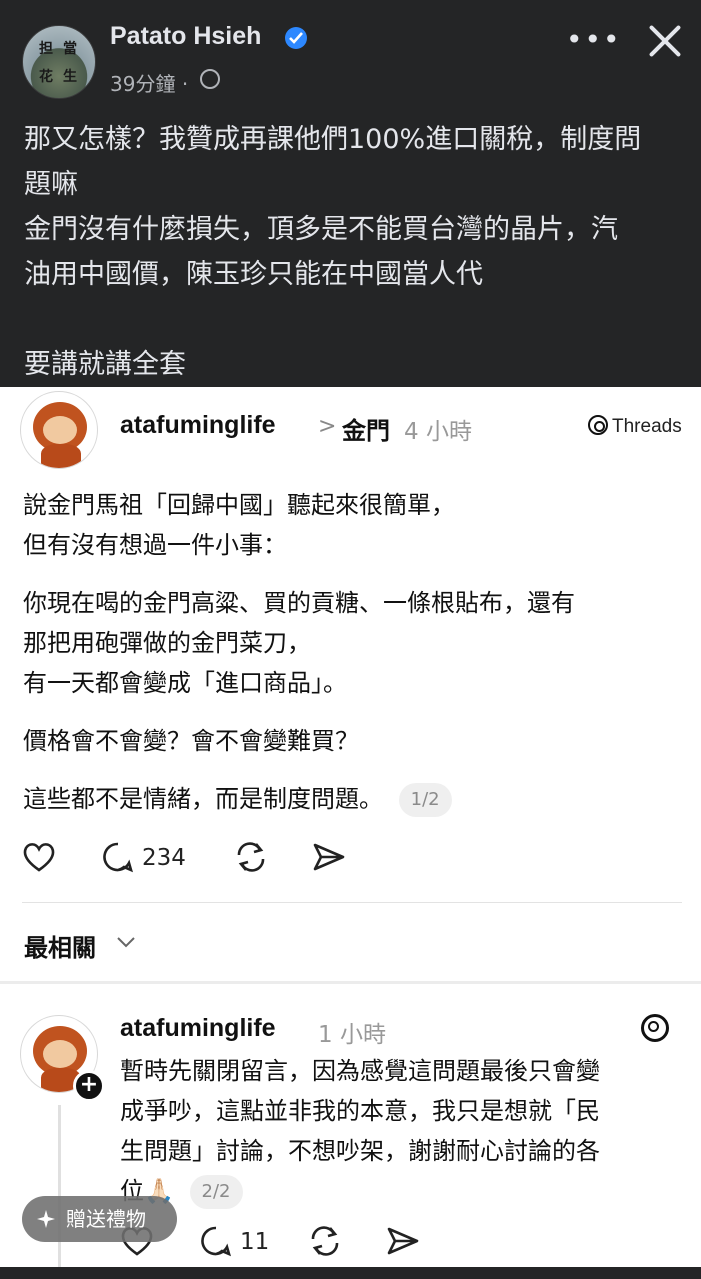  What do you see at coordinates (360, 1071) in the screenshot?
I see `text-line: 暫時先關閉留言，因為感覺這問題最後只會變` at bounding box center [360, 1071].